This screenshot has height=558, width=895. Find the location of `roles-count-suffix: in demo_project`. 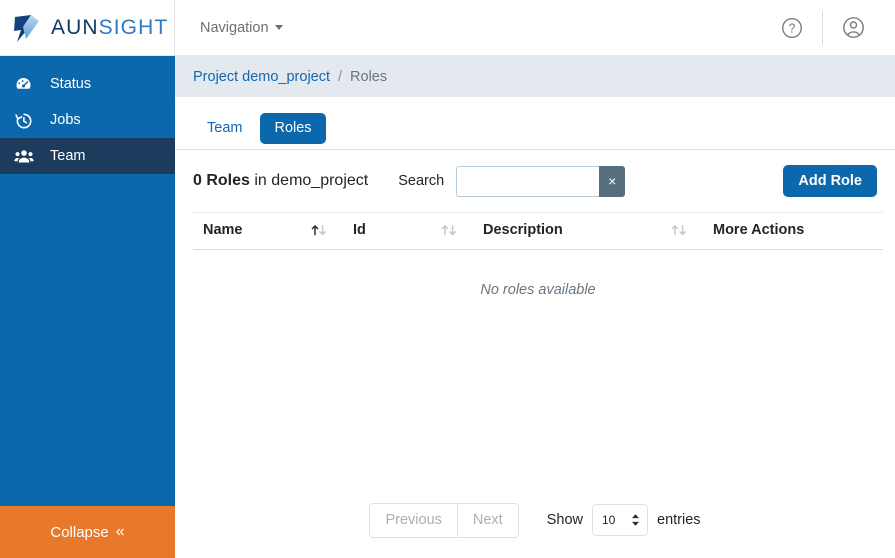

roles-count-suffix: in demo_project is located at coordinates (311, 180).